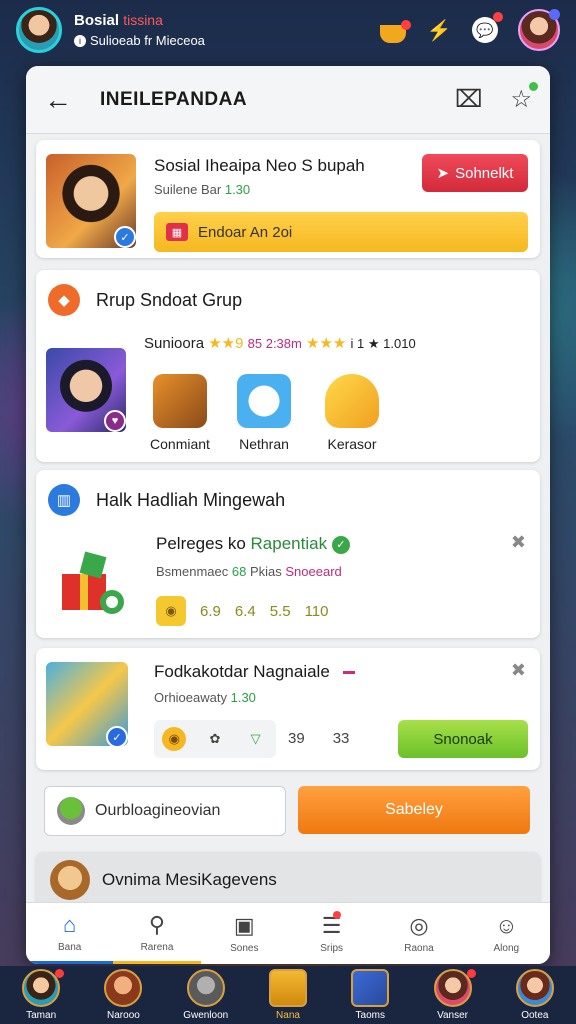 The width and height of the screenshot is (576, 1024). Describe the element at coordinates (71, 811) in the screenshot. I see `plant-icon` at that location.